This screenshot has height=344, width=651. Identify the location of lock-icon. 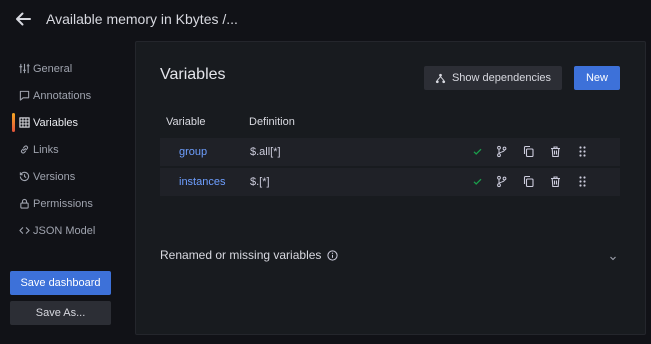
(24, 203).